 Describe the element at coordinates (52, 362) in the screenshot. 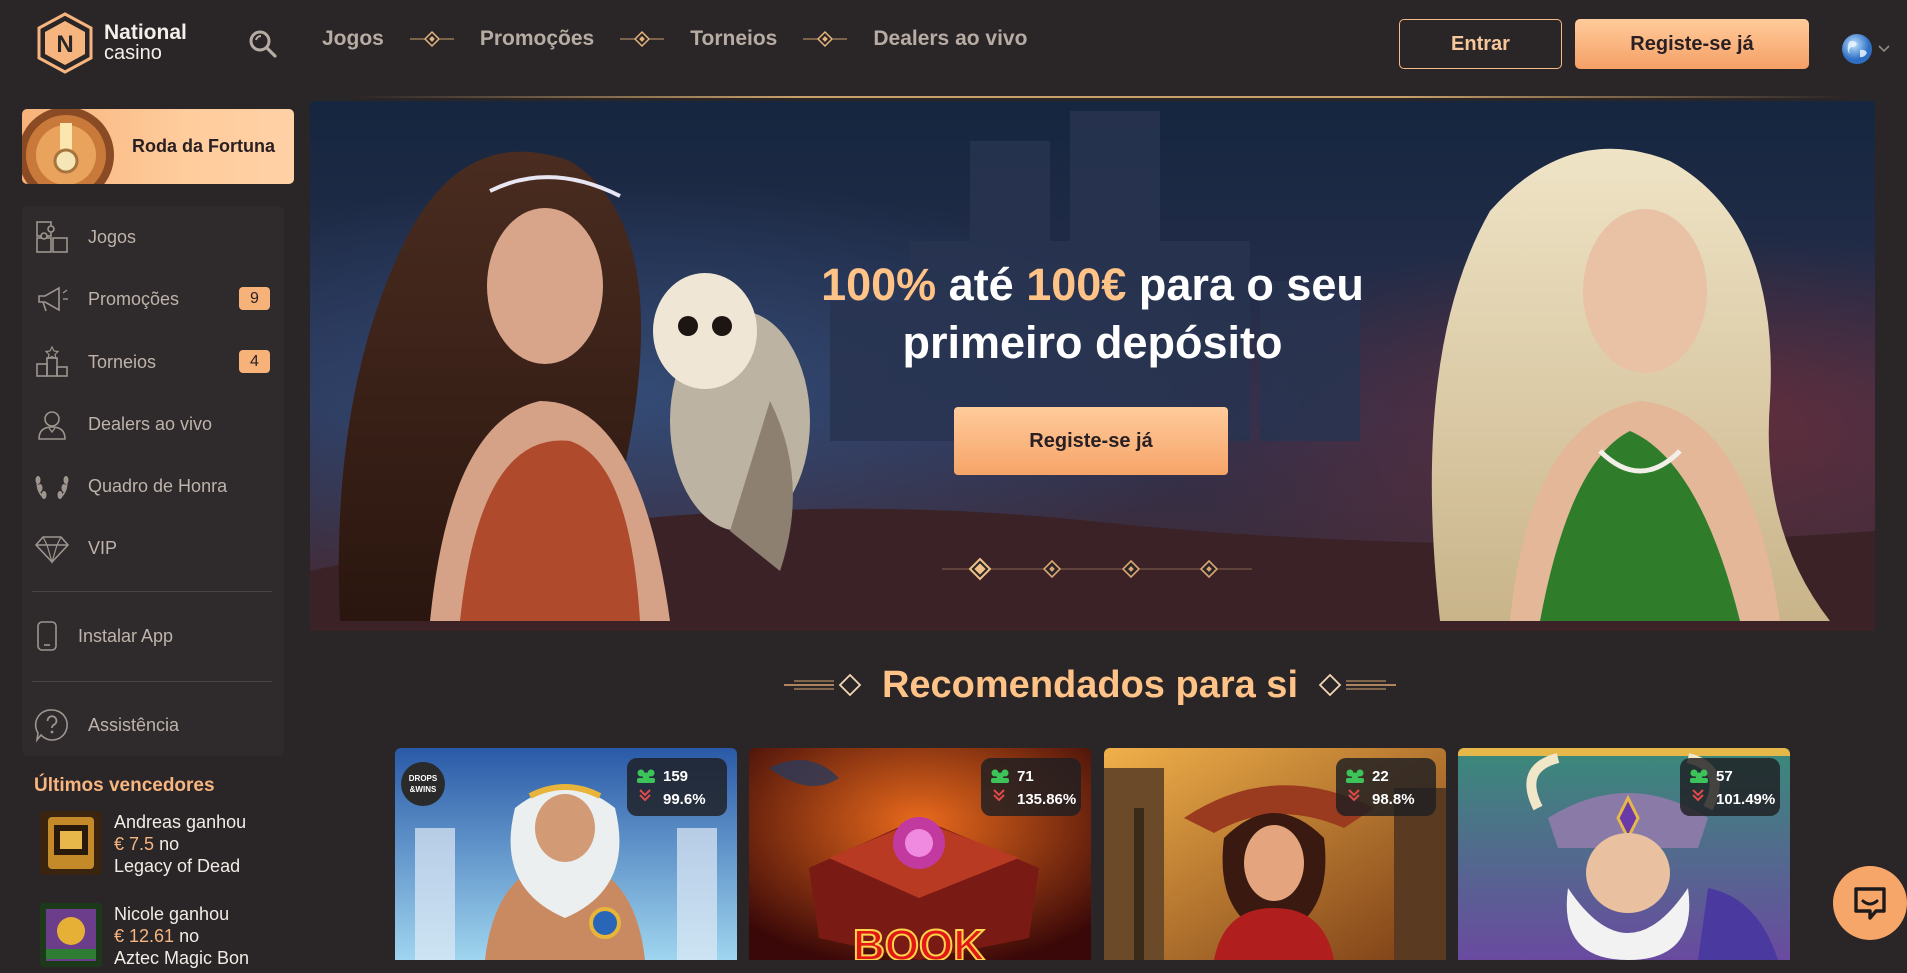

I see `podium-icon` at that location.